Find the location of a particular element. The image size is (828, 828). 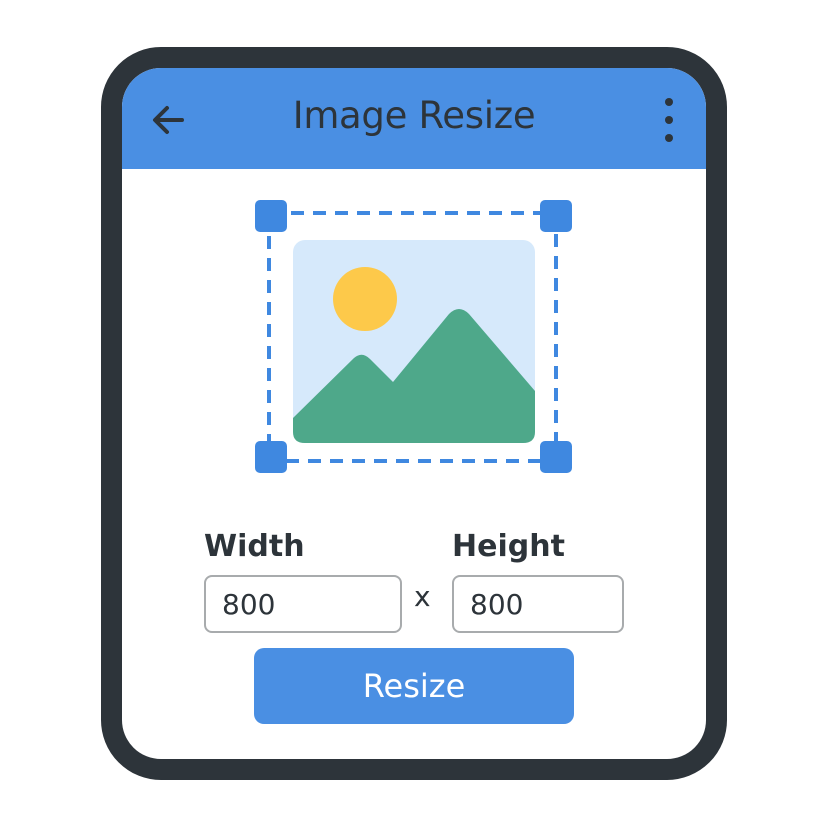

resize-handle-top-left is located at coordinates (271, 216).